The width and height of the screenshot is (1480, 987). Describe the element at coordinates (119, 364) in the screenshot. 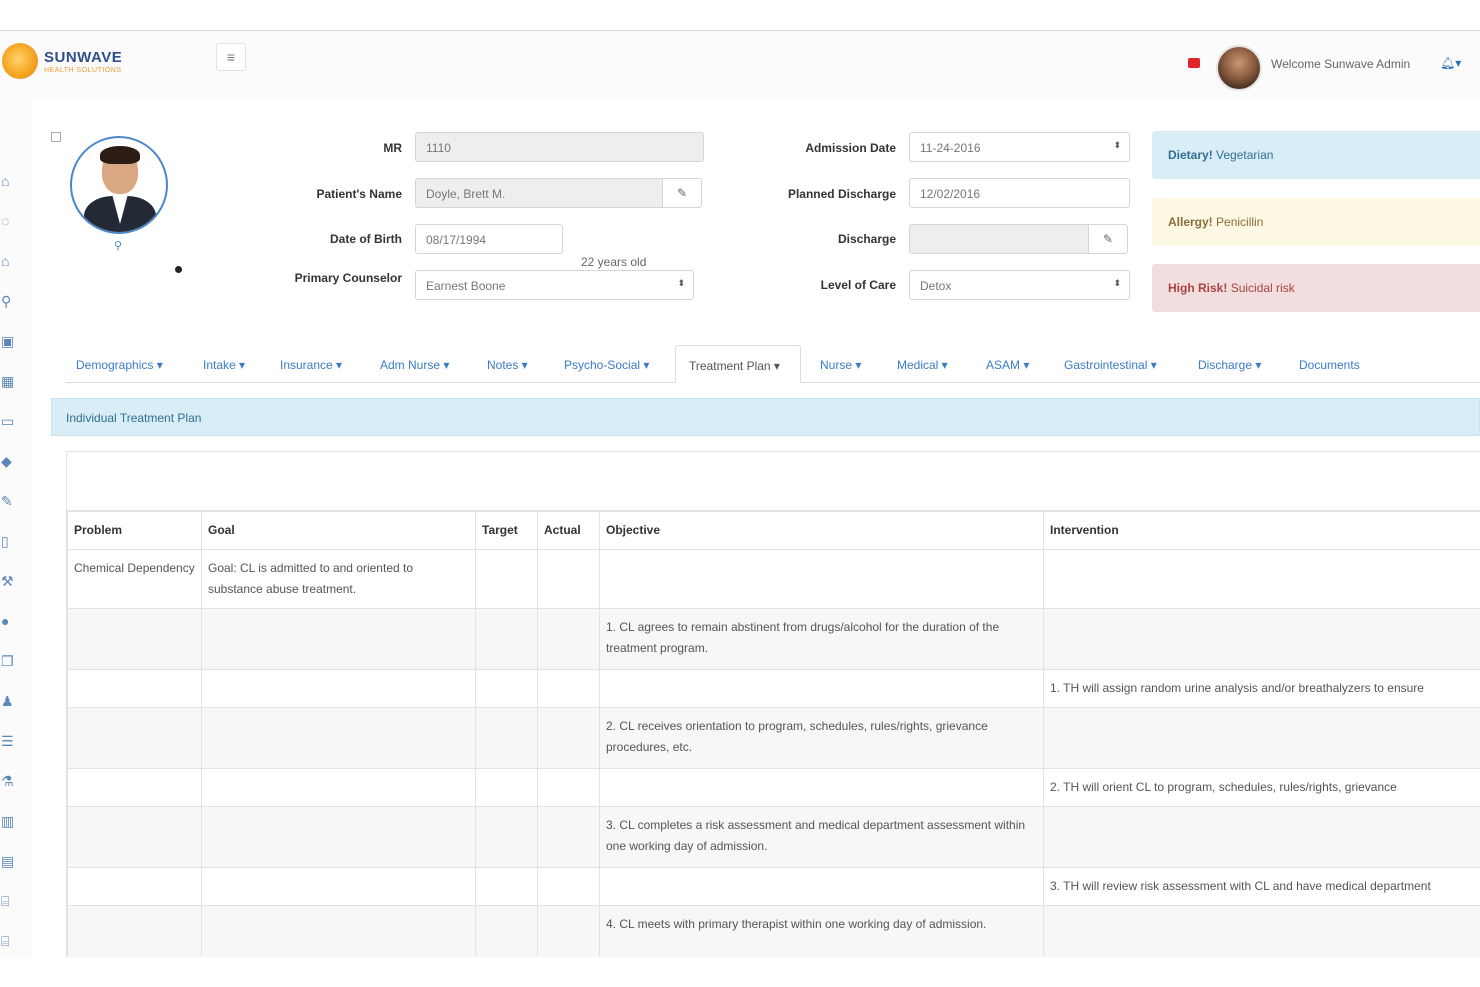

I see `tab-demographics: Demographics ▾` at that location.